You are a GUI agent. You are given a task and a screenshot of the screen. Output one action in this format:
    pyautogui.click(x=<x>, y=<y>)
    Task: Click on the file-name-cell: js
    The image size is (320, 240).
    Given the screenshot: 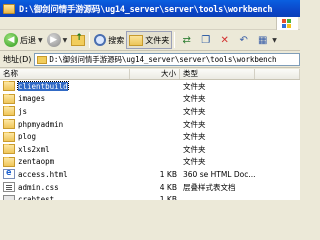 What is the action you would take?
    pyautogui.click(x=65, y=111)
    